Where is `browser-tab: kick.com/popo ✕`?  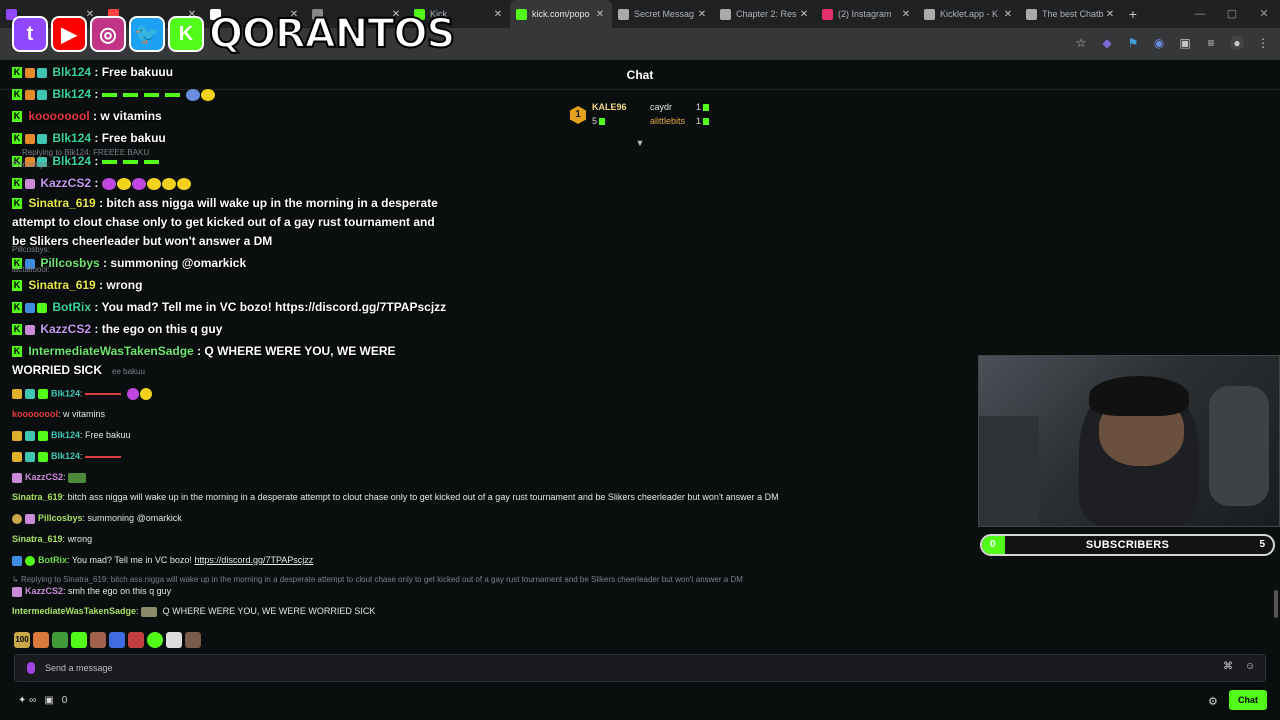 browser-tab: kick.com/popo ✕ is located at coordinates (561, 14).